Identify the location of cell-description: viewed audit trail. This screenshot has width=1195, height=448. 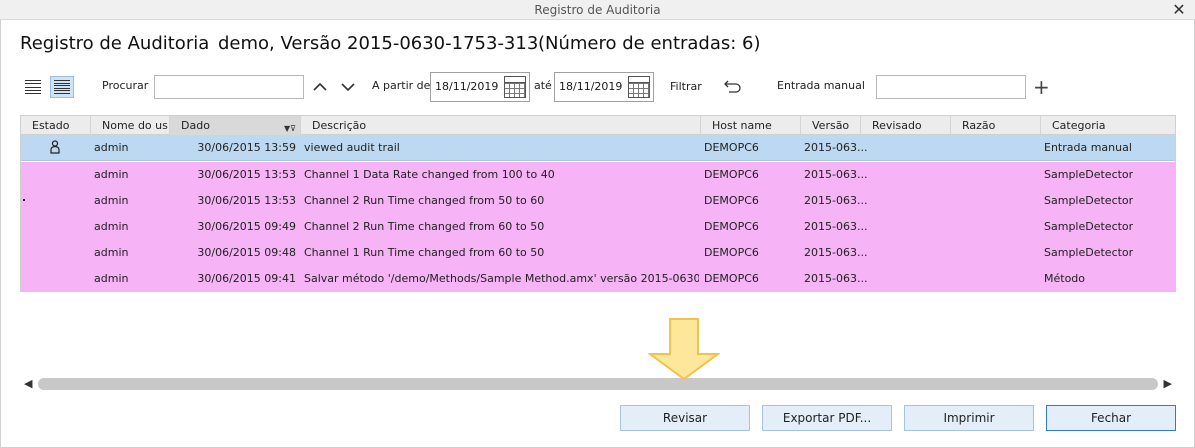
(352, 147).